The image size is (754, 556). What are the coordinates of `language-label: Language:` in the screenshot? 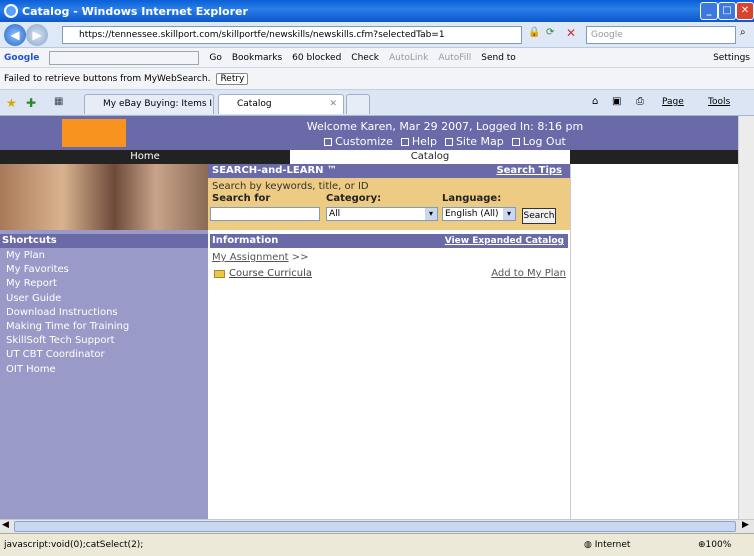 It's located at (472, 198).